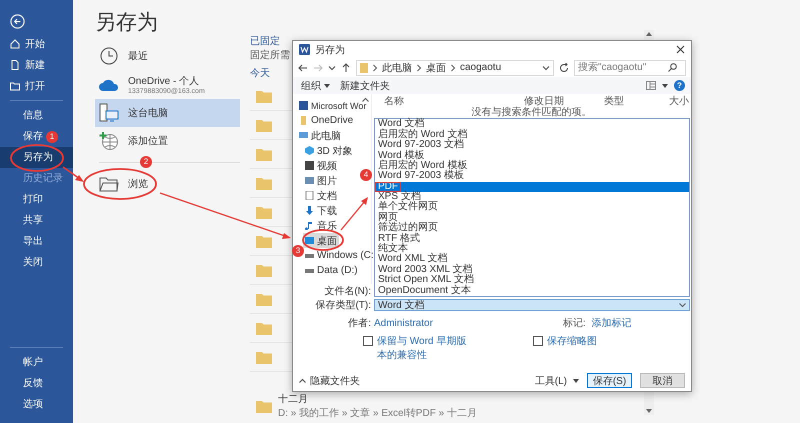 This screenshot has width=800, height=423. Describe the element at coordinates (532, 155) in the screenshot. I see `file-type-option: Word 模板` at that location.